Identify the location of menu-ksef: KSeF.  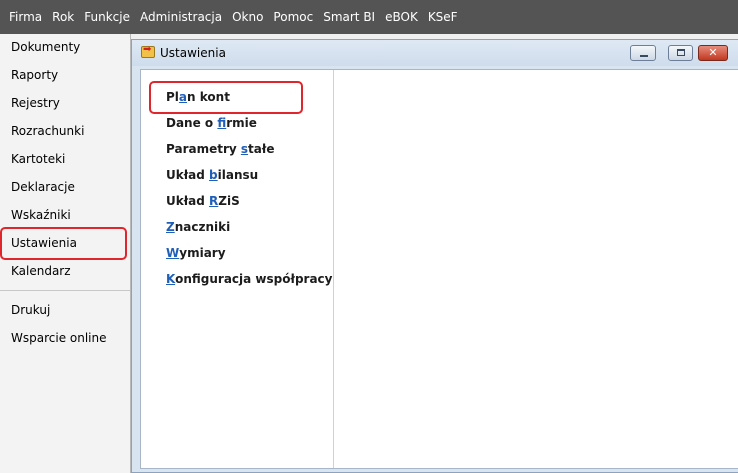
(443, 17).